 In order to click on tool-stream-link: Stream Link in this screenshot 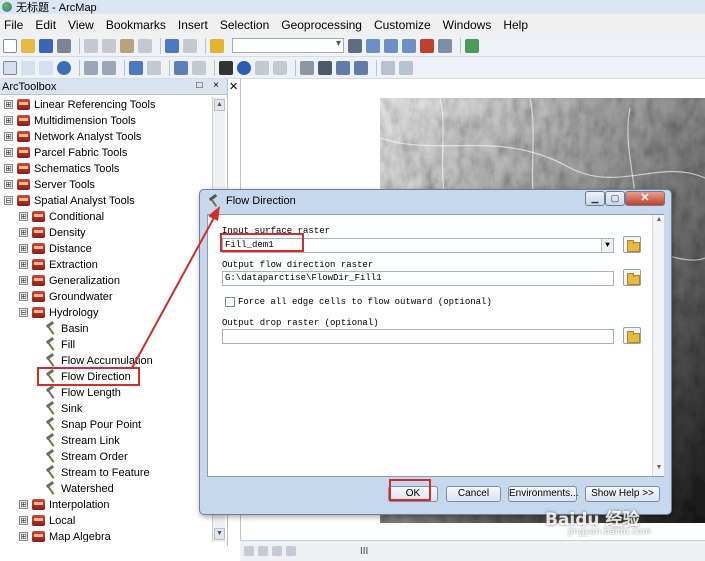, I will do `click(82, 440)`.